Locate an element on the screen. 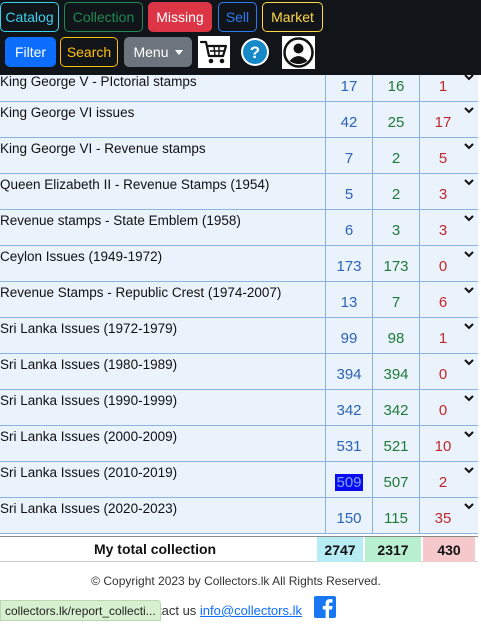 Image resolution: width=481 pixels, height=624 pixels. table-row: Sri Lanka Issues (1980-1989) 394 394 0 is located at coordinates (239, 372).